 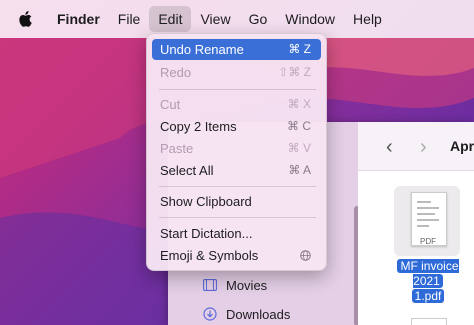 What do you see at coordinates (247, 285) in the screenshot?
I see `sidebar-item-label: Movies` at bounding box center [247, 285].